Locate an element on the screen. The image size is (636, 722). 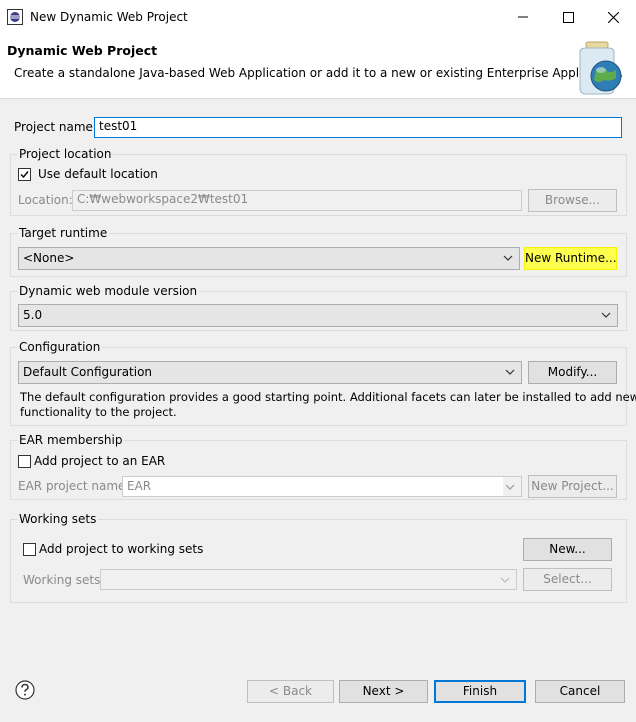
back-button: < Back is located at coordinates (290, 691).